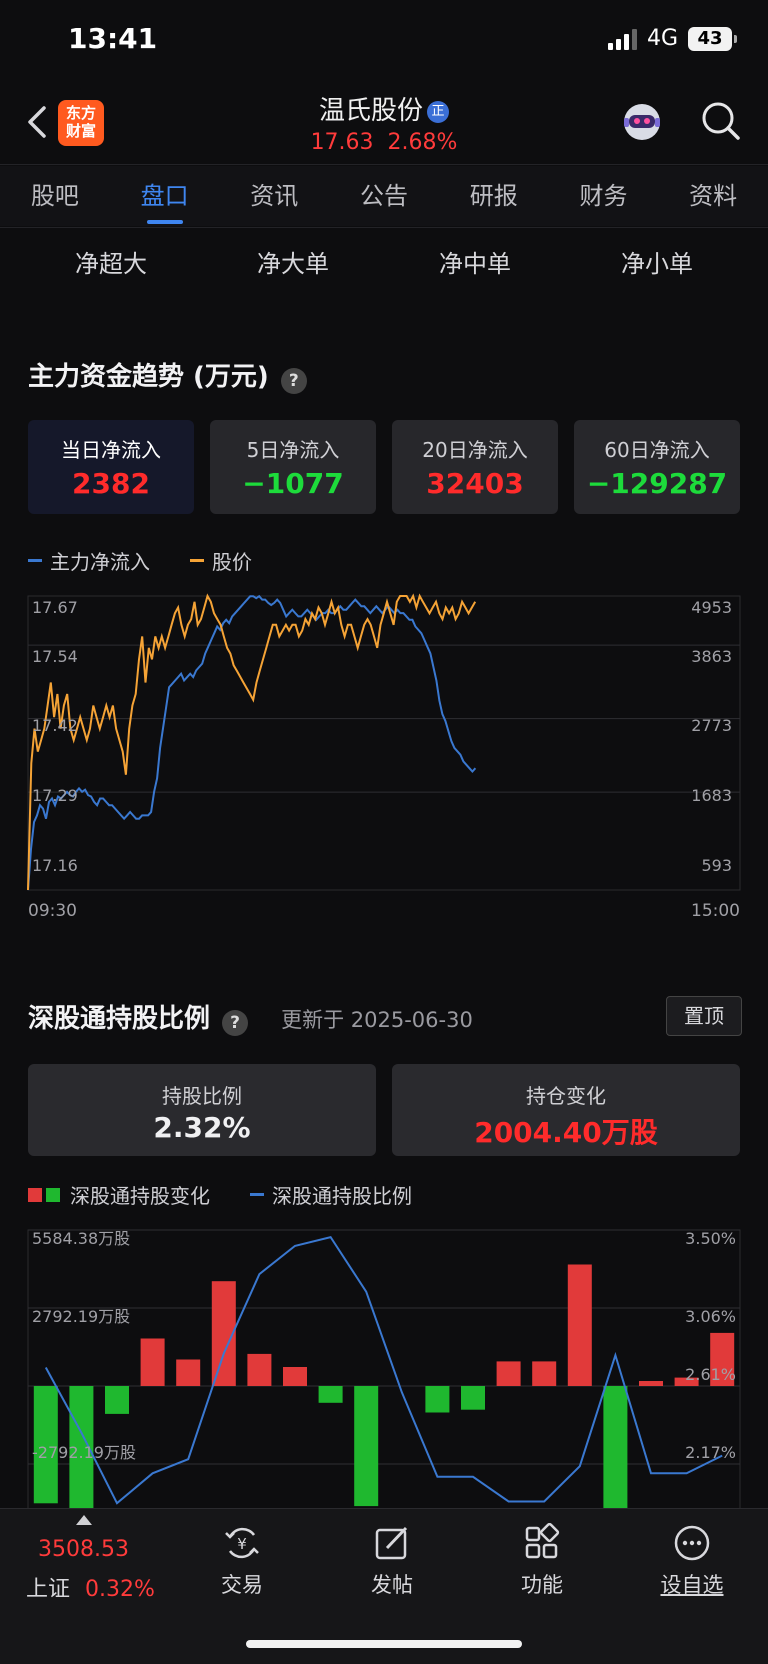  I want to click on flow-section-header: 主力资金趋势 (万元)?, so click(167, 375).